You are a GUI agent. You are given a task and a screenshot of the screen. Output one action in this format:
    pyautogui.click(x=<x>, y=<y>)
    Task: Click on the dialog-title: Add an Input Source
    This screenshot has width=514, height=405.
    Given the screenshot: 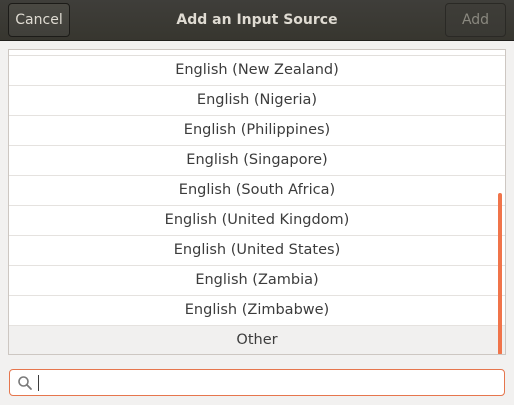 What is the action you would take?
    pyautogui.click(x=257, y=20)
    